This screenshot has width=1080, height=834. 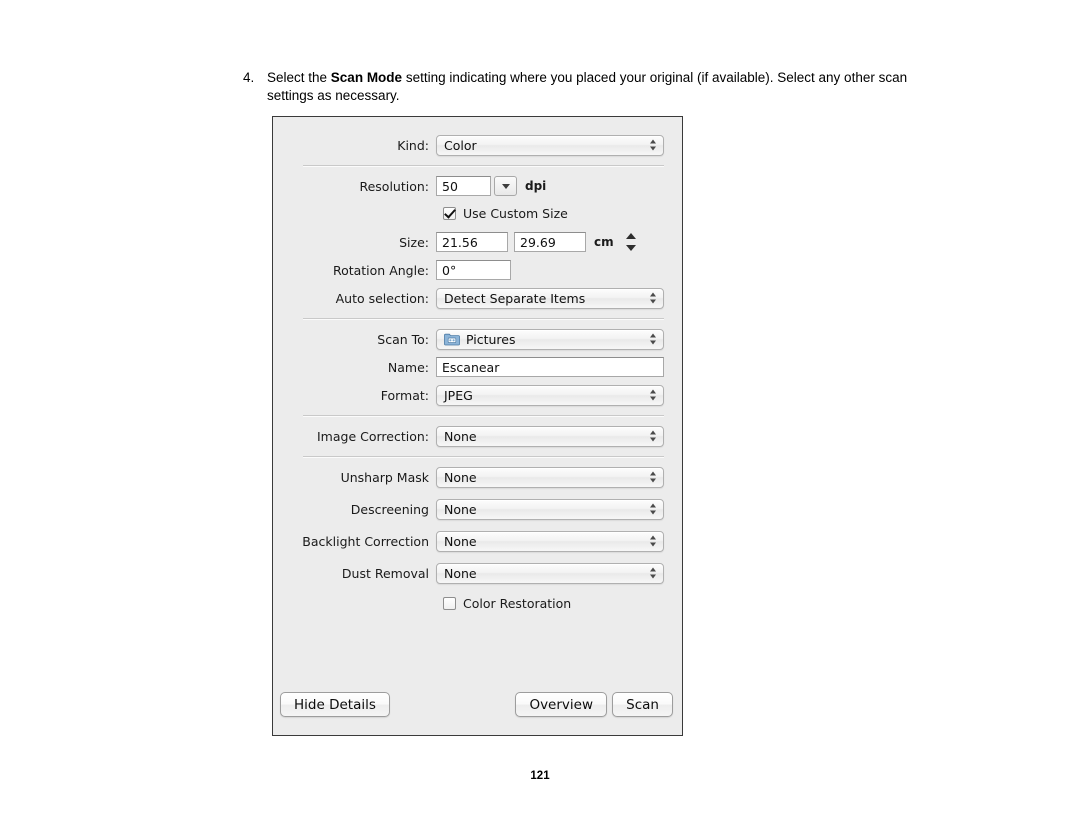 What do you see at coordinates (452, 339) in the screenshot?
I see `pictures-folder-icon` at bounding box center [452, 339].